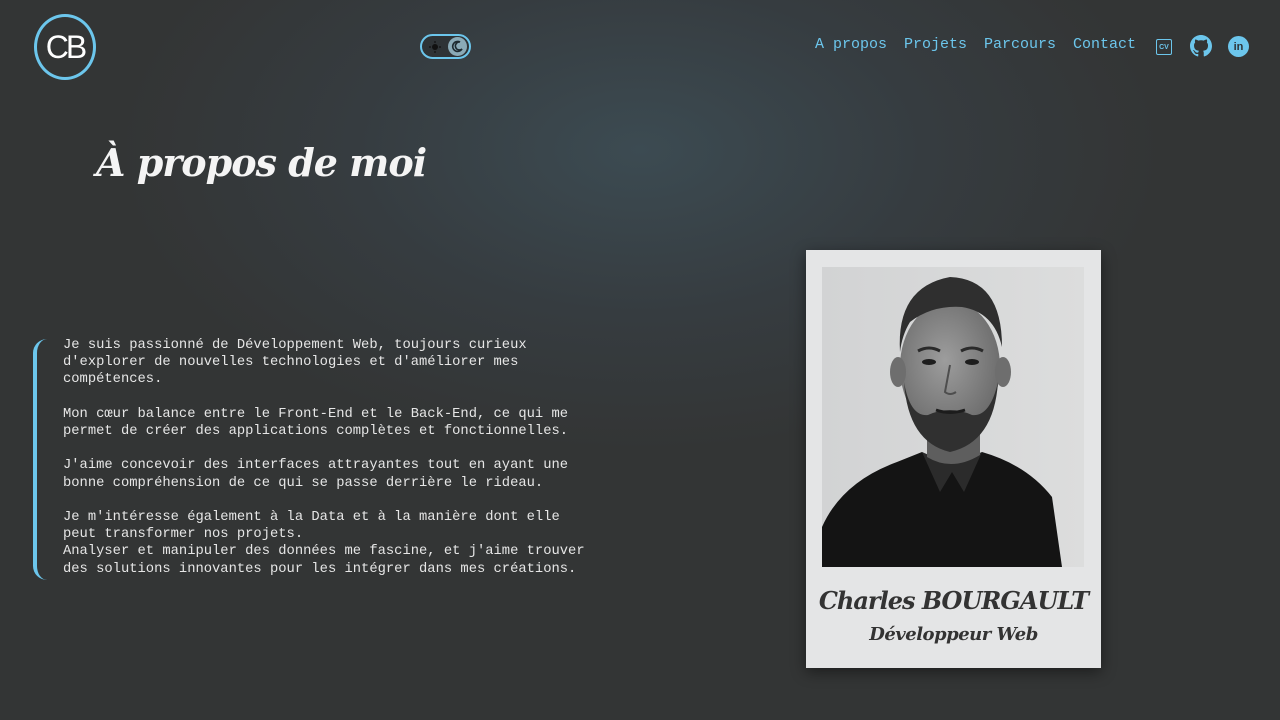 This screenshot has width=1280, height=720. What do you see at coordinates (1164, 47) in the screenshot?
I see `cv-icon: CV` at bounding box center [1164, 47].